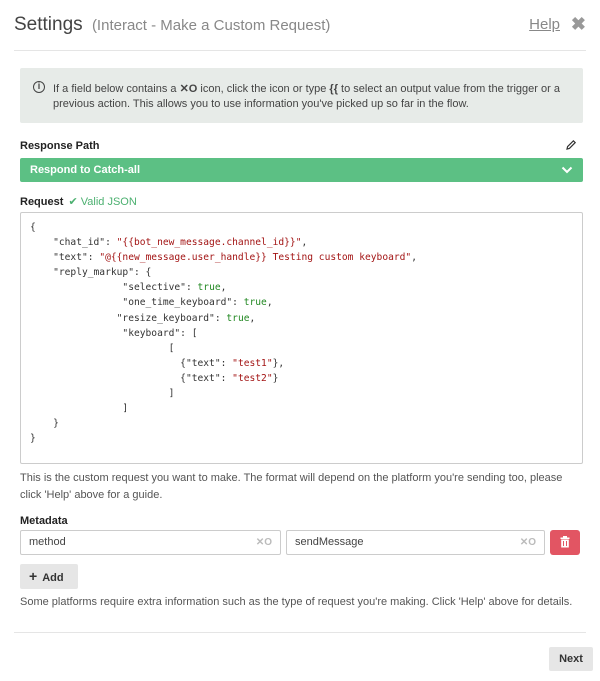  Describe the element at coordinates (301, 333) in the screenshot. I see `code-line: "keyboard": [` at that location.